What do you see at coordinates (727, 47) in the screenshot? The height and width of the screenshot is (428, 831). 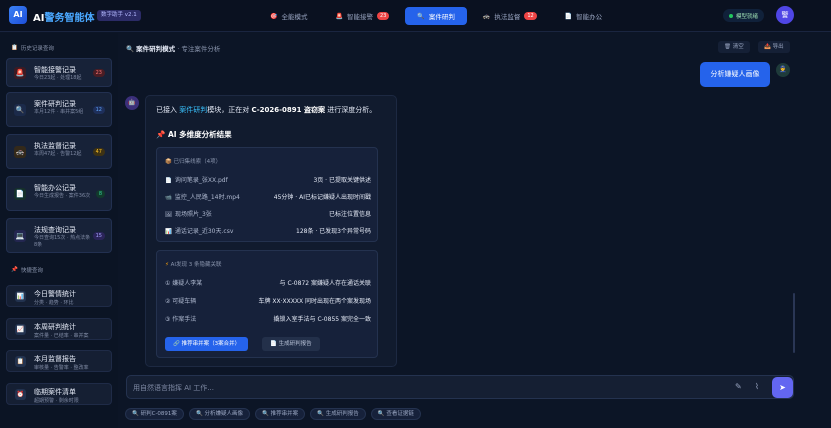 I see `trash-icon: 🗑` at bounding box center [727, 47].